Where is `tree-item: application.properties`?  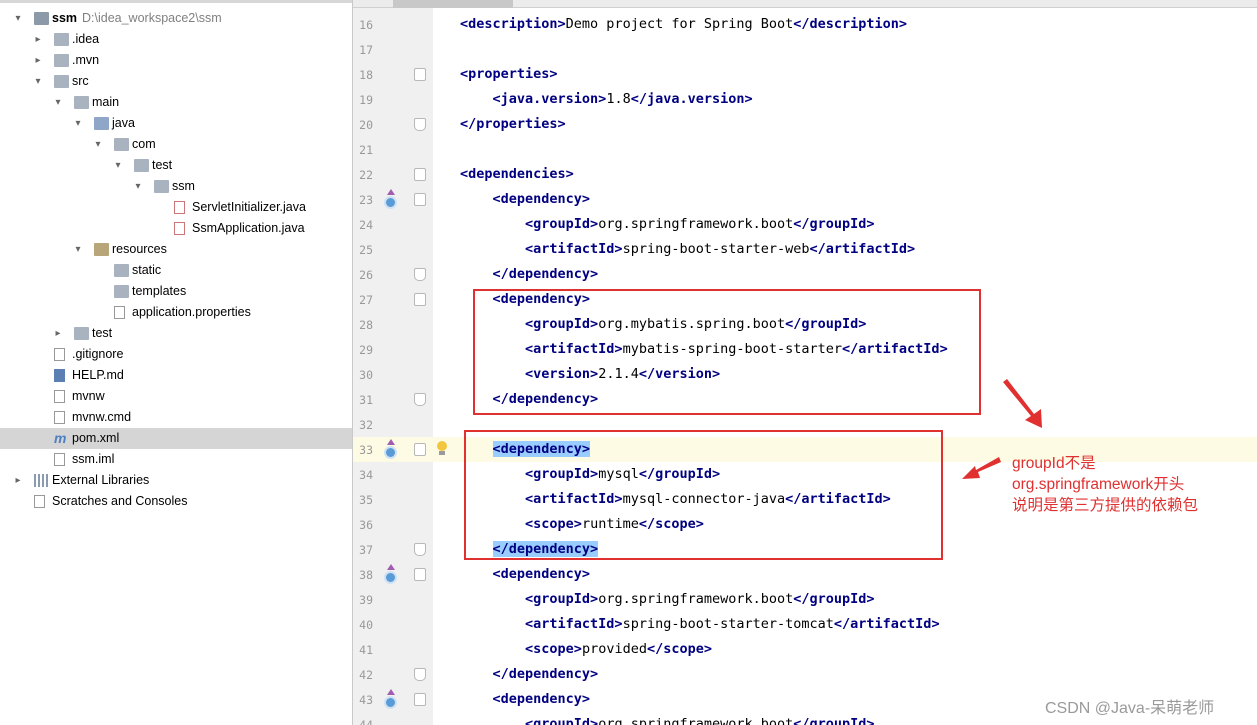
tree-item: application.properties is located at coordinates (176, 312).